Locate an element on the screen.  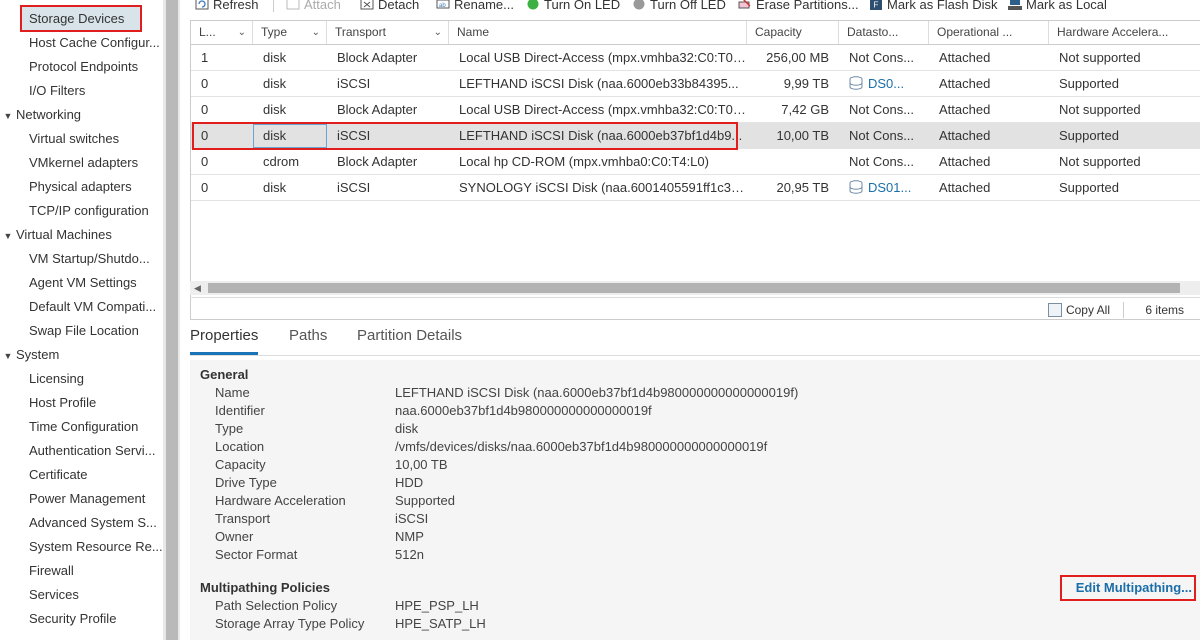
cell-type: disk is located at coordinates (275, 187).